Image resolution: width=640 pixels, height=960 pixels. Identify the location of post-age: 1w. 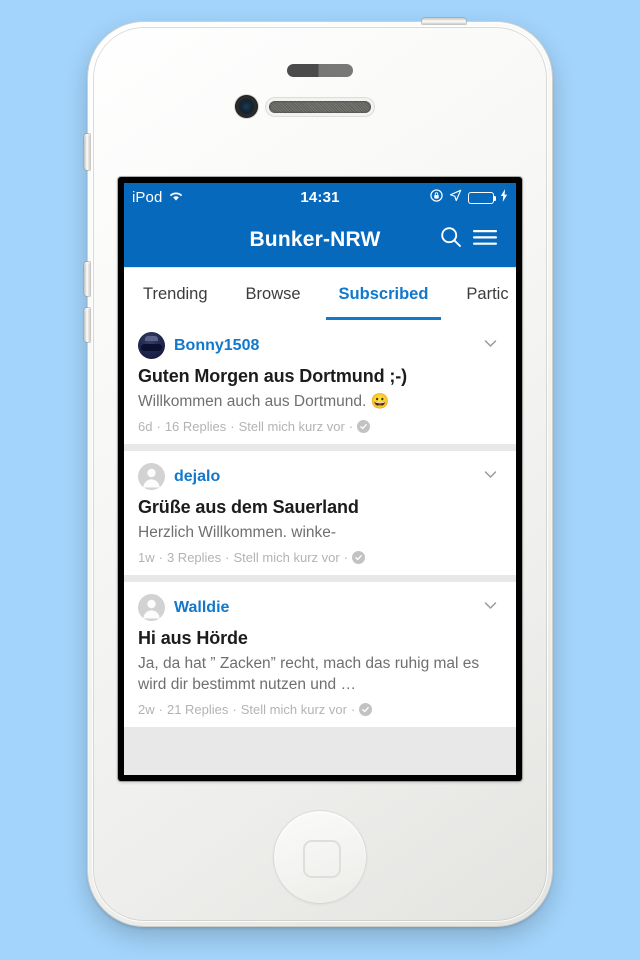
(146, 557).